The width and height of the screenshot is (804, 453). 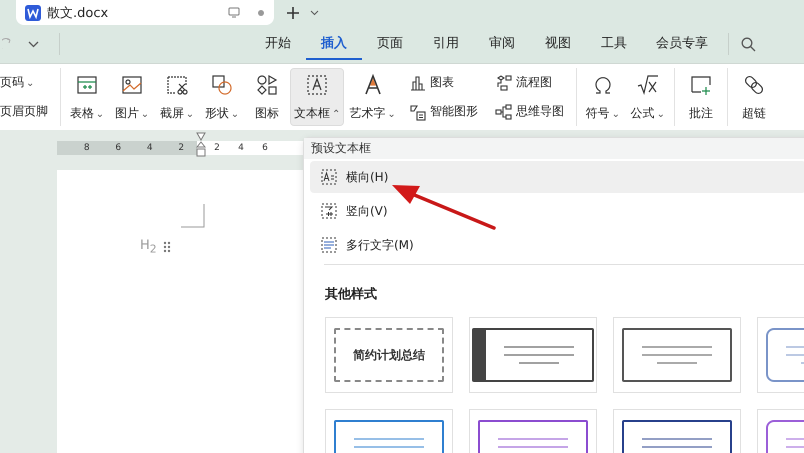 I want to click on ribbon-button: 批注, so click(x=700, y=97).